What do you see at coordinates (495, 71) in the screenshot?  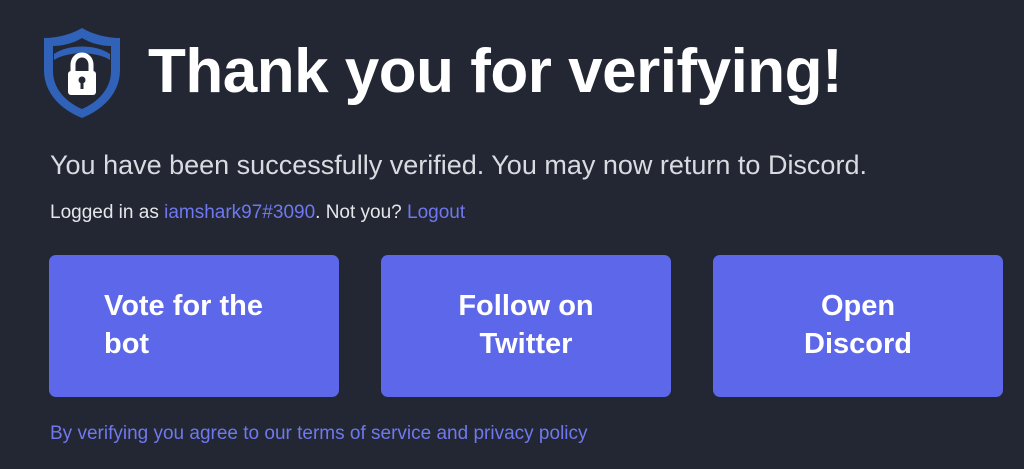 I see `page-title: Thank you for verifying!` at bounding box center [495, 71].